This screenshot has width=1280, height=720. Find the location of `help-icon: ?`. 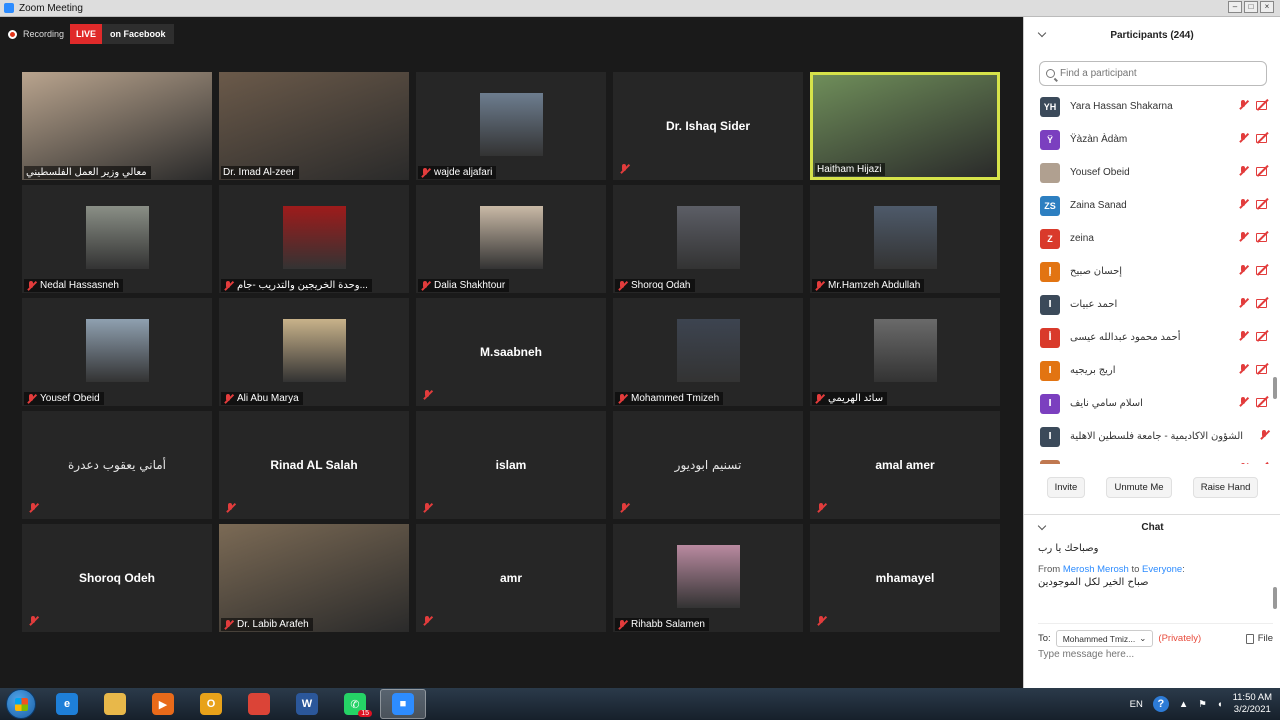

help-icon: ? is located at coordinates (1160, 704).